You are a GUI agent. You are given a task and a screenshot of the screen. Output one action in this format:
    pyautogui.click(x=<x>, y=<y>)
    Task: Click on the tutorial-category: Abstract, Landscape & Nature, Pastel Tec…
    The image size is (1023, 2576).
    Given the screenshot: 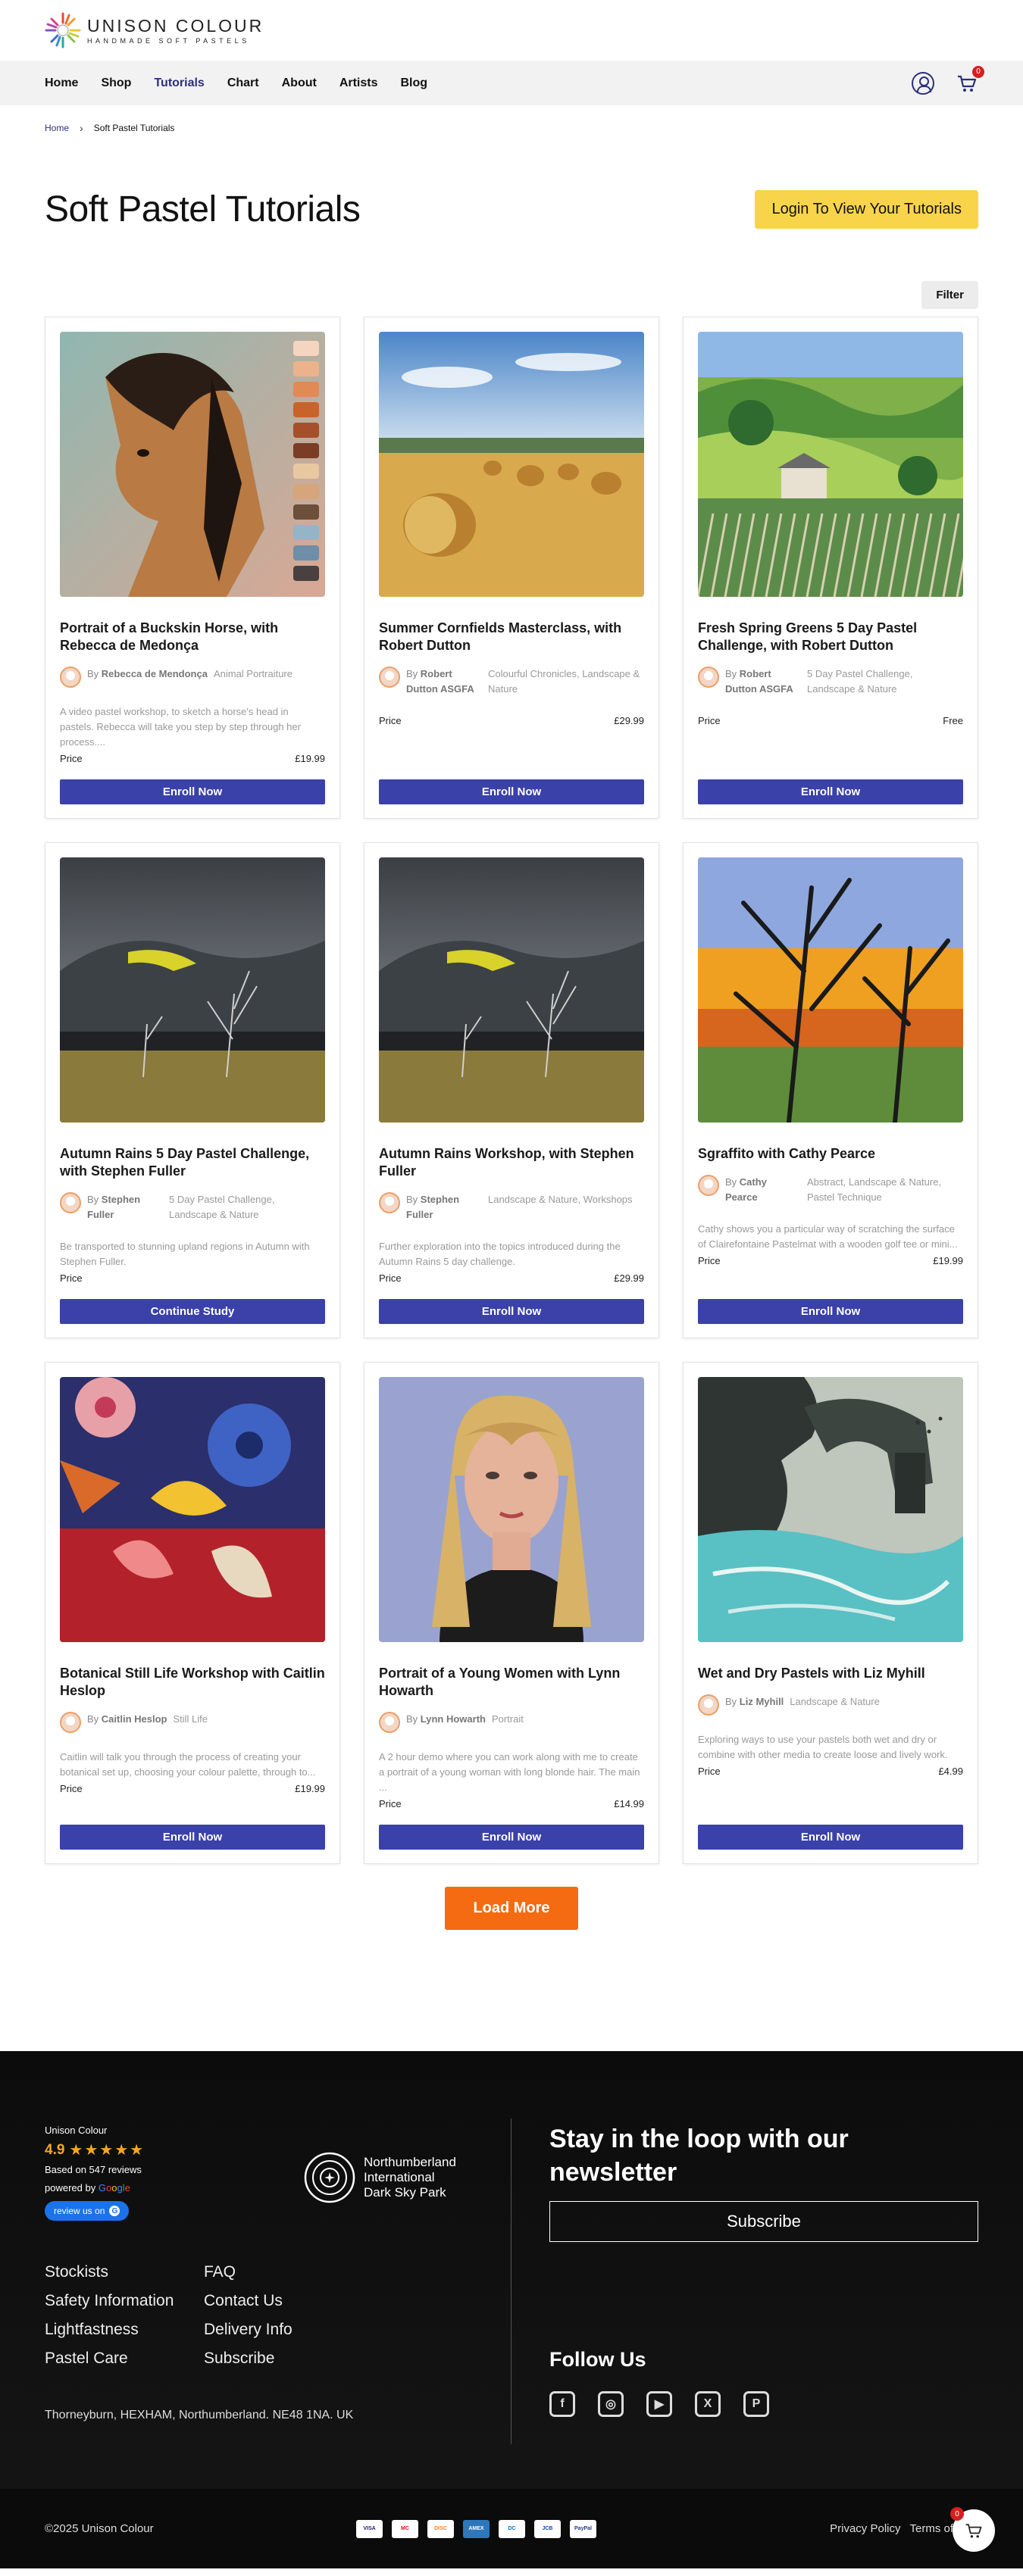 What is the action you would take?
    pyautogui.click(x=885, y=1190)
    